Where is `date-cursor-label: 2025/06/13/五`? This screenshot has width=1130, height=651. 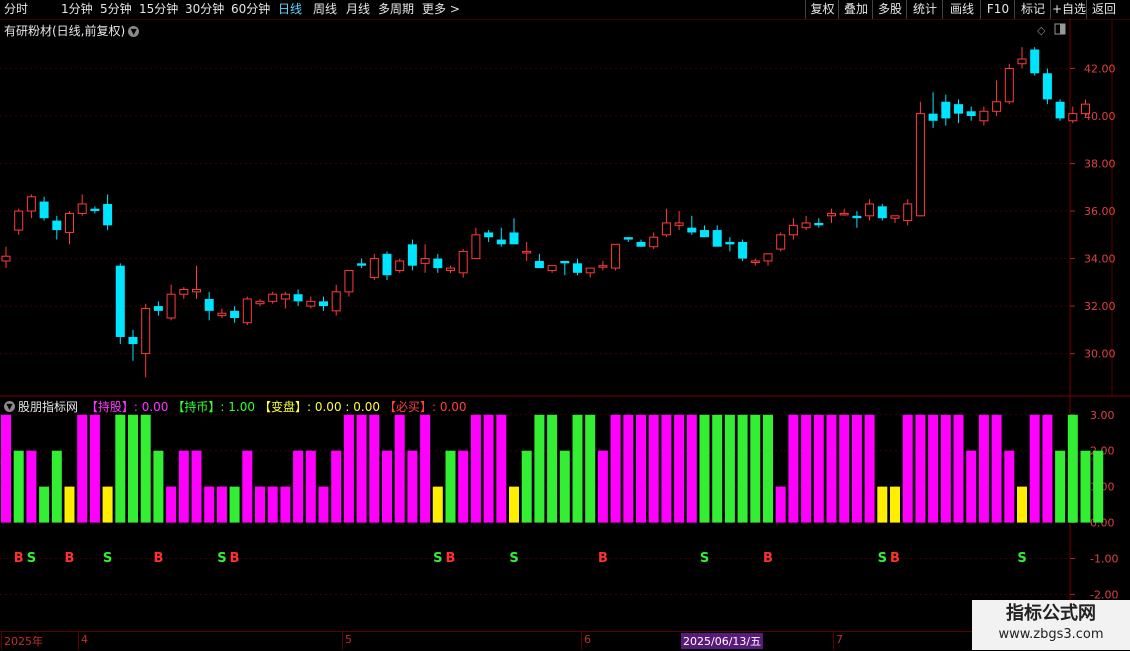 date-cursor-label: 2025/06/13/五 is located at coordinates (722, 641).